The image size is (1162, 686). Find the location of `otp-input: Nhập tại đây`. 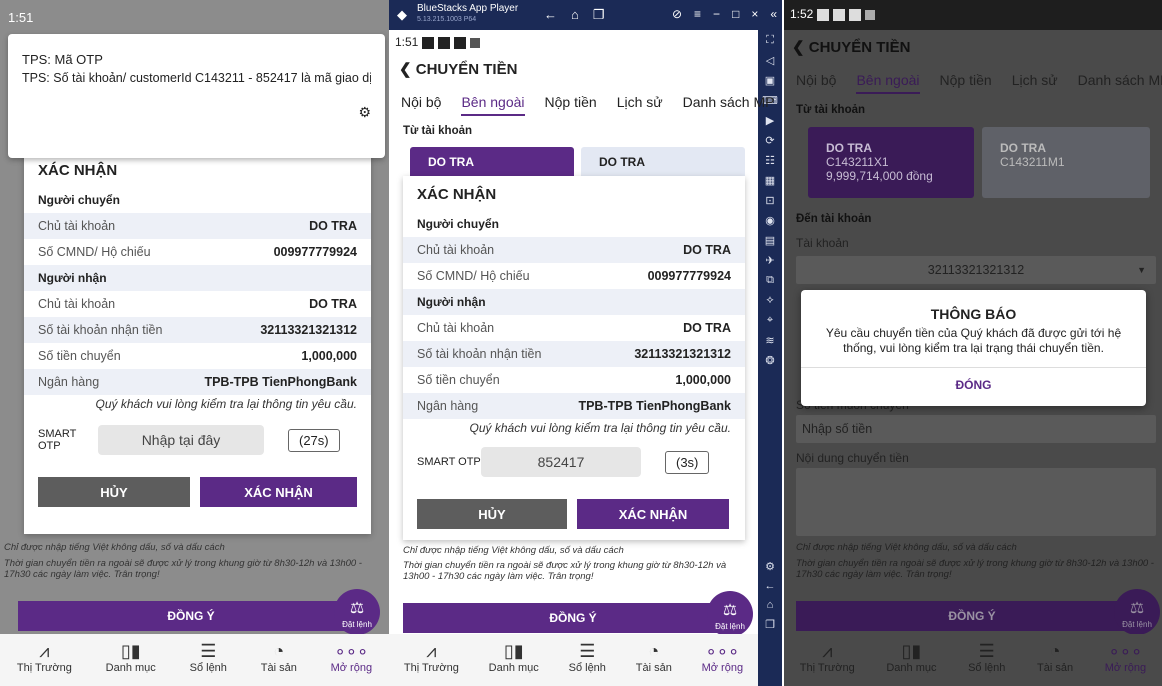

otp-input: Nhập tại đây is located at coordinates (181, 440).